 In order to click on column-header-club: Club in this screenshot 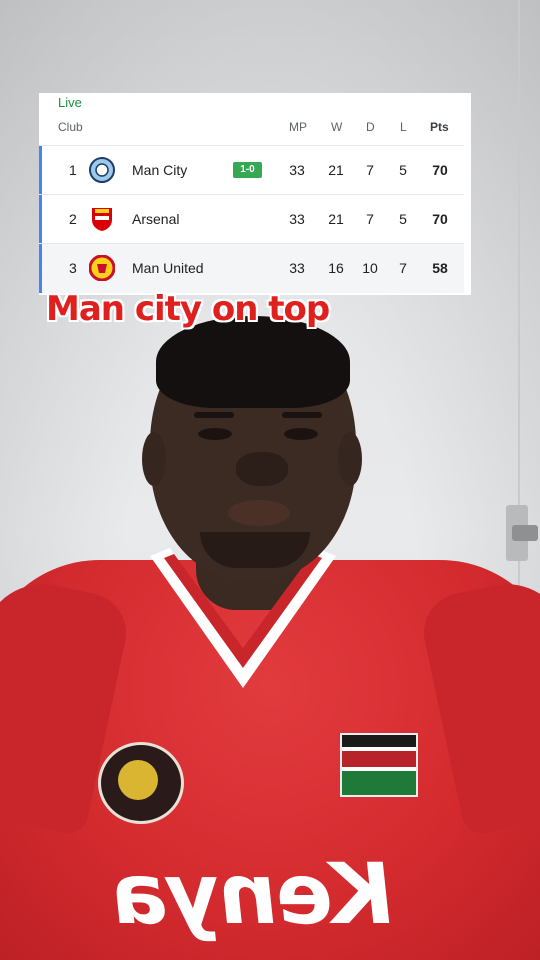, I will do `click(70, 127)`.